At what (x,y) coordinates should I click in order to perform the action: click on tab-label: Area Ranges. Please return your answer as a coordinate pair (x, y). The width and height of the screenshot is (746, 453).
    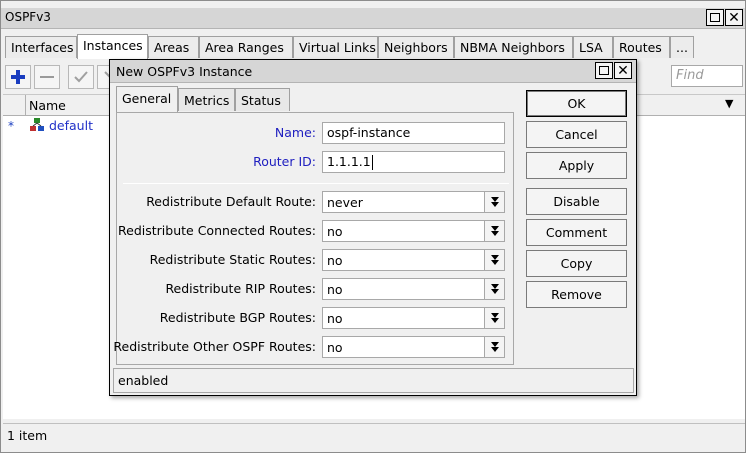
    Looking at the image, I should click on (244, 47).